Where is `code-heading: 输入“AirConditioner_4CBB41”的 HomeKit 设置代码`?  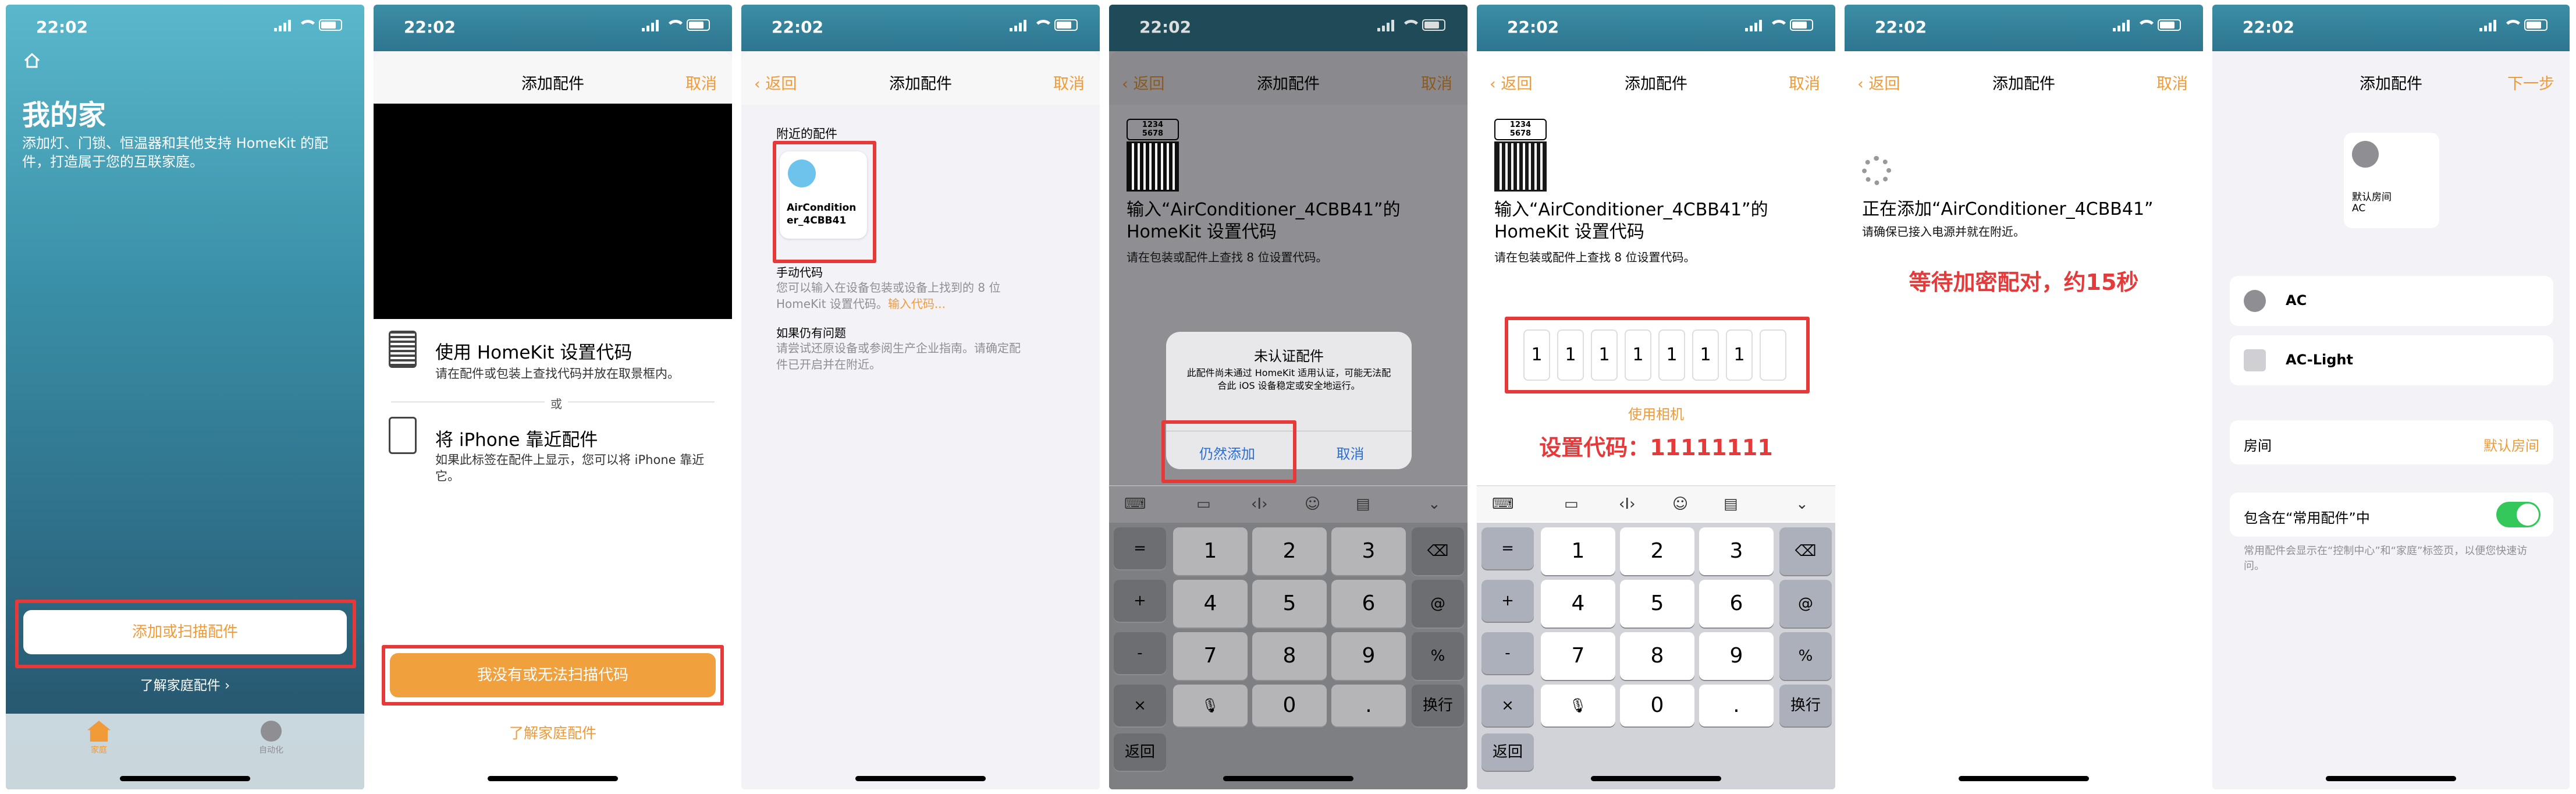 code-heading: 输入“AirConditioner_4CBB41”的 HomeKit 设置代码 is located at coordinates (1631, 221).